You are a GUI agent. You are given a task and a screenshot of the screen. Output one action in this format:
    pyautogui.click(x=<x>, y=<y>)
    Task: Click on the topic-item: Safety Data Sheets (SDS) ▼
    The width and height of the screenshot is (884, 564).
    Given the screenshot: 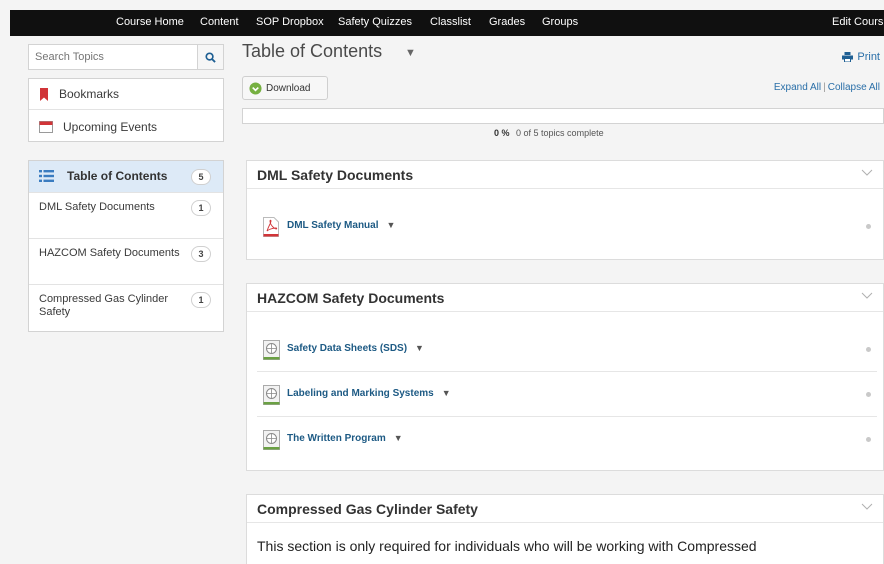 What is the action you would take?
    pyautogui.click(x=567, y=350)
    